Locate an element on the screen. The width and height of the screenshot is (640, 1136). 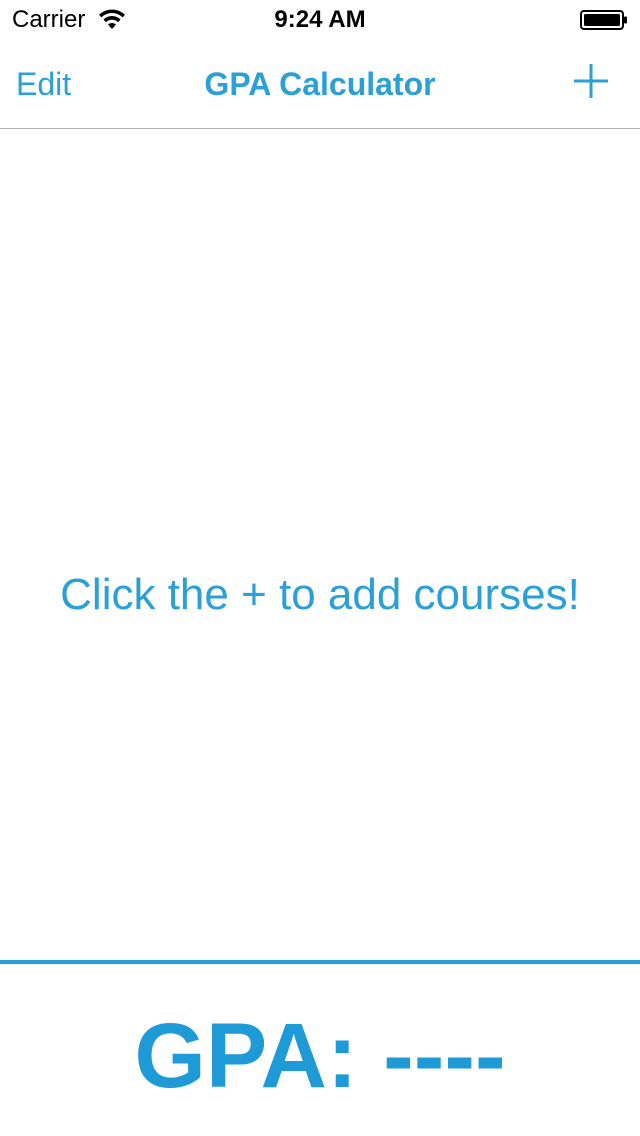
empty-state-message: Click the + to add courses! is located at coordinates (320, 594).